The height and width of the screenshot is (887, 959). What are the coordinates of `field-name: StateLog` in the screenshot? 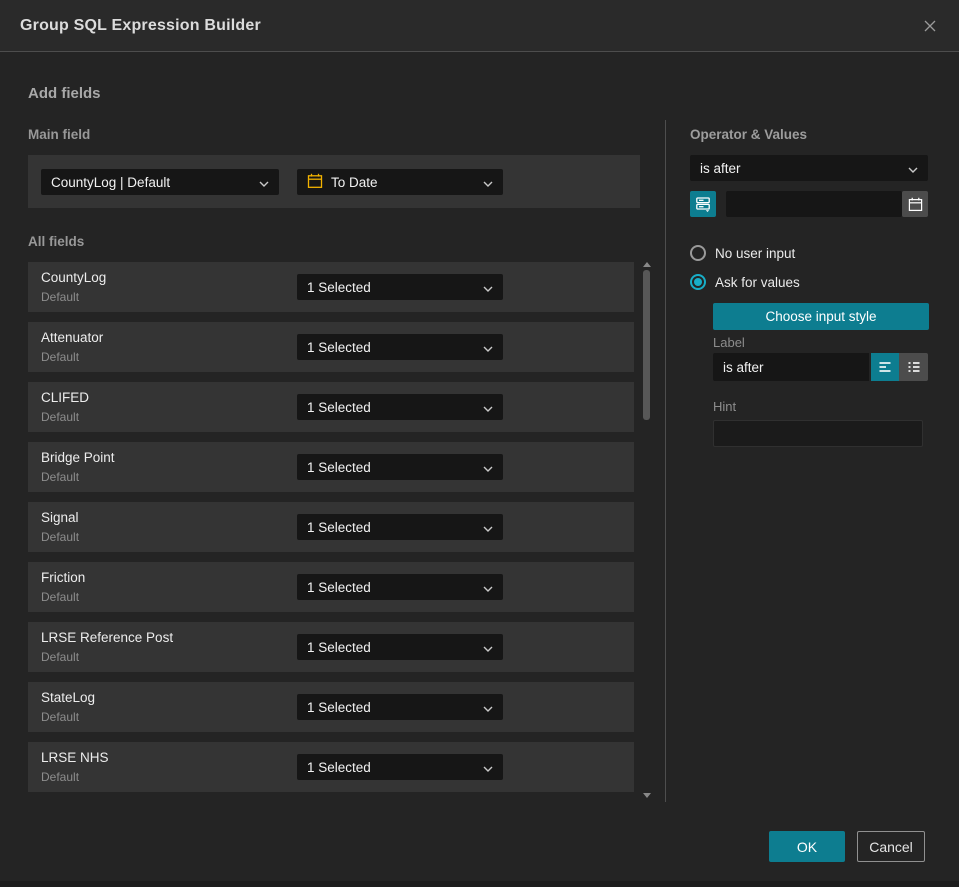 It's located at (68, 697).